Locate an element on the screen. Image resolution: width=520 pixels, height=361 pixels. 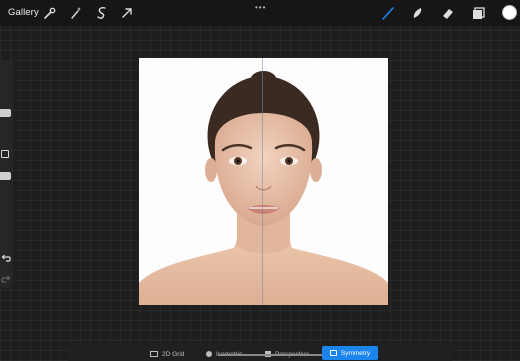
symmetry-guide-line is located at coordinates (262, 181).